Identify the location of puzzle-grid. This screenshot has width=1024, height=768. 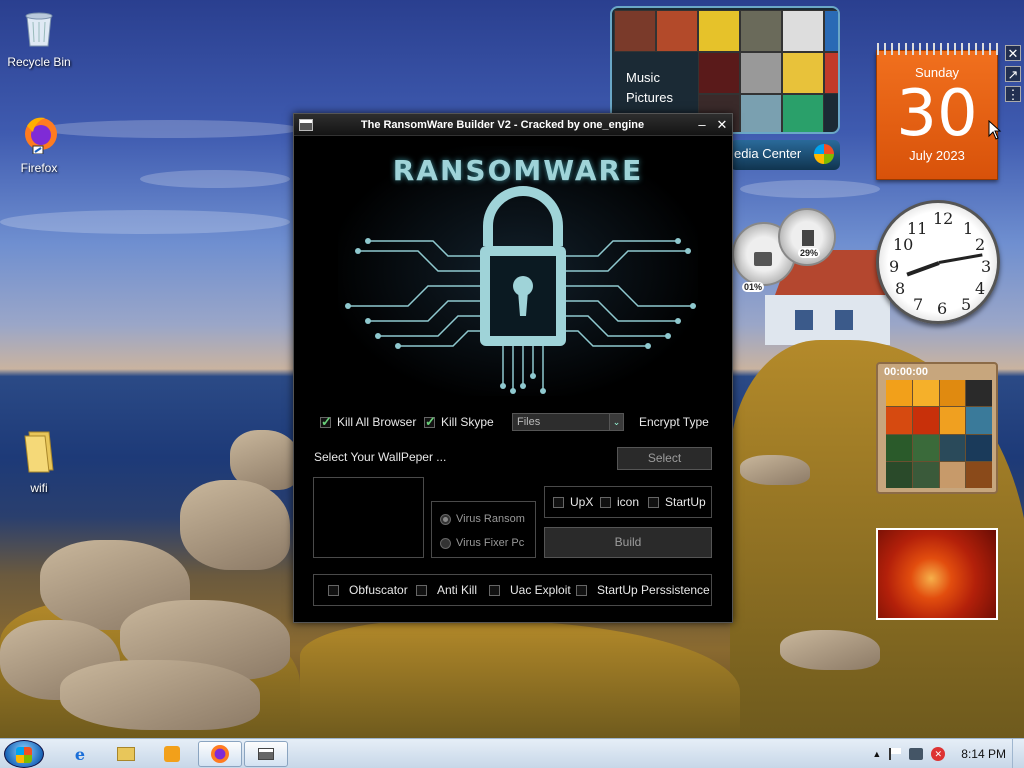
(939, 434).